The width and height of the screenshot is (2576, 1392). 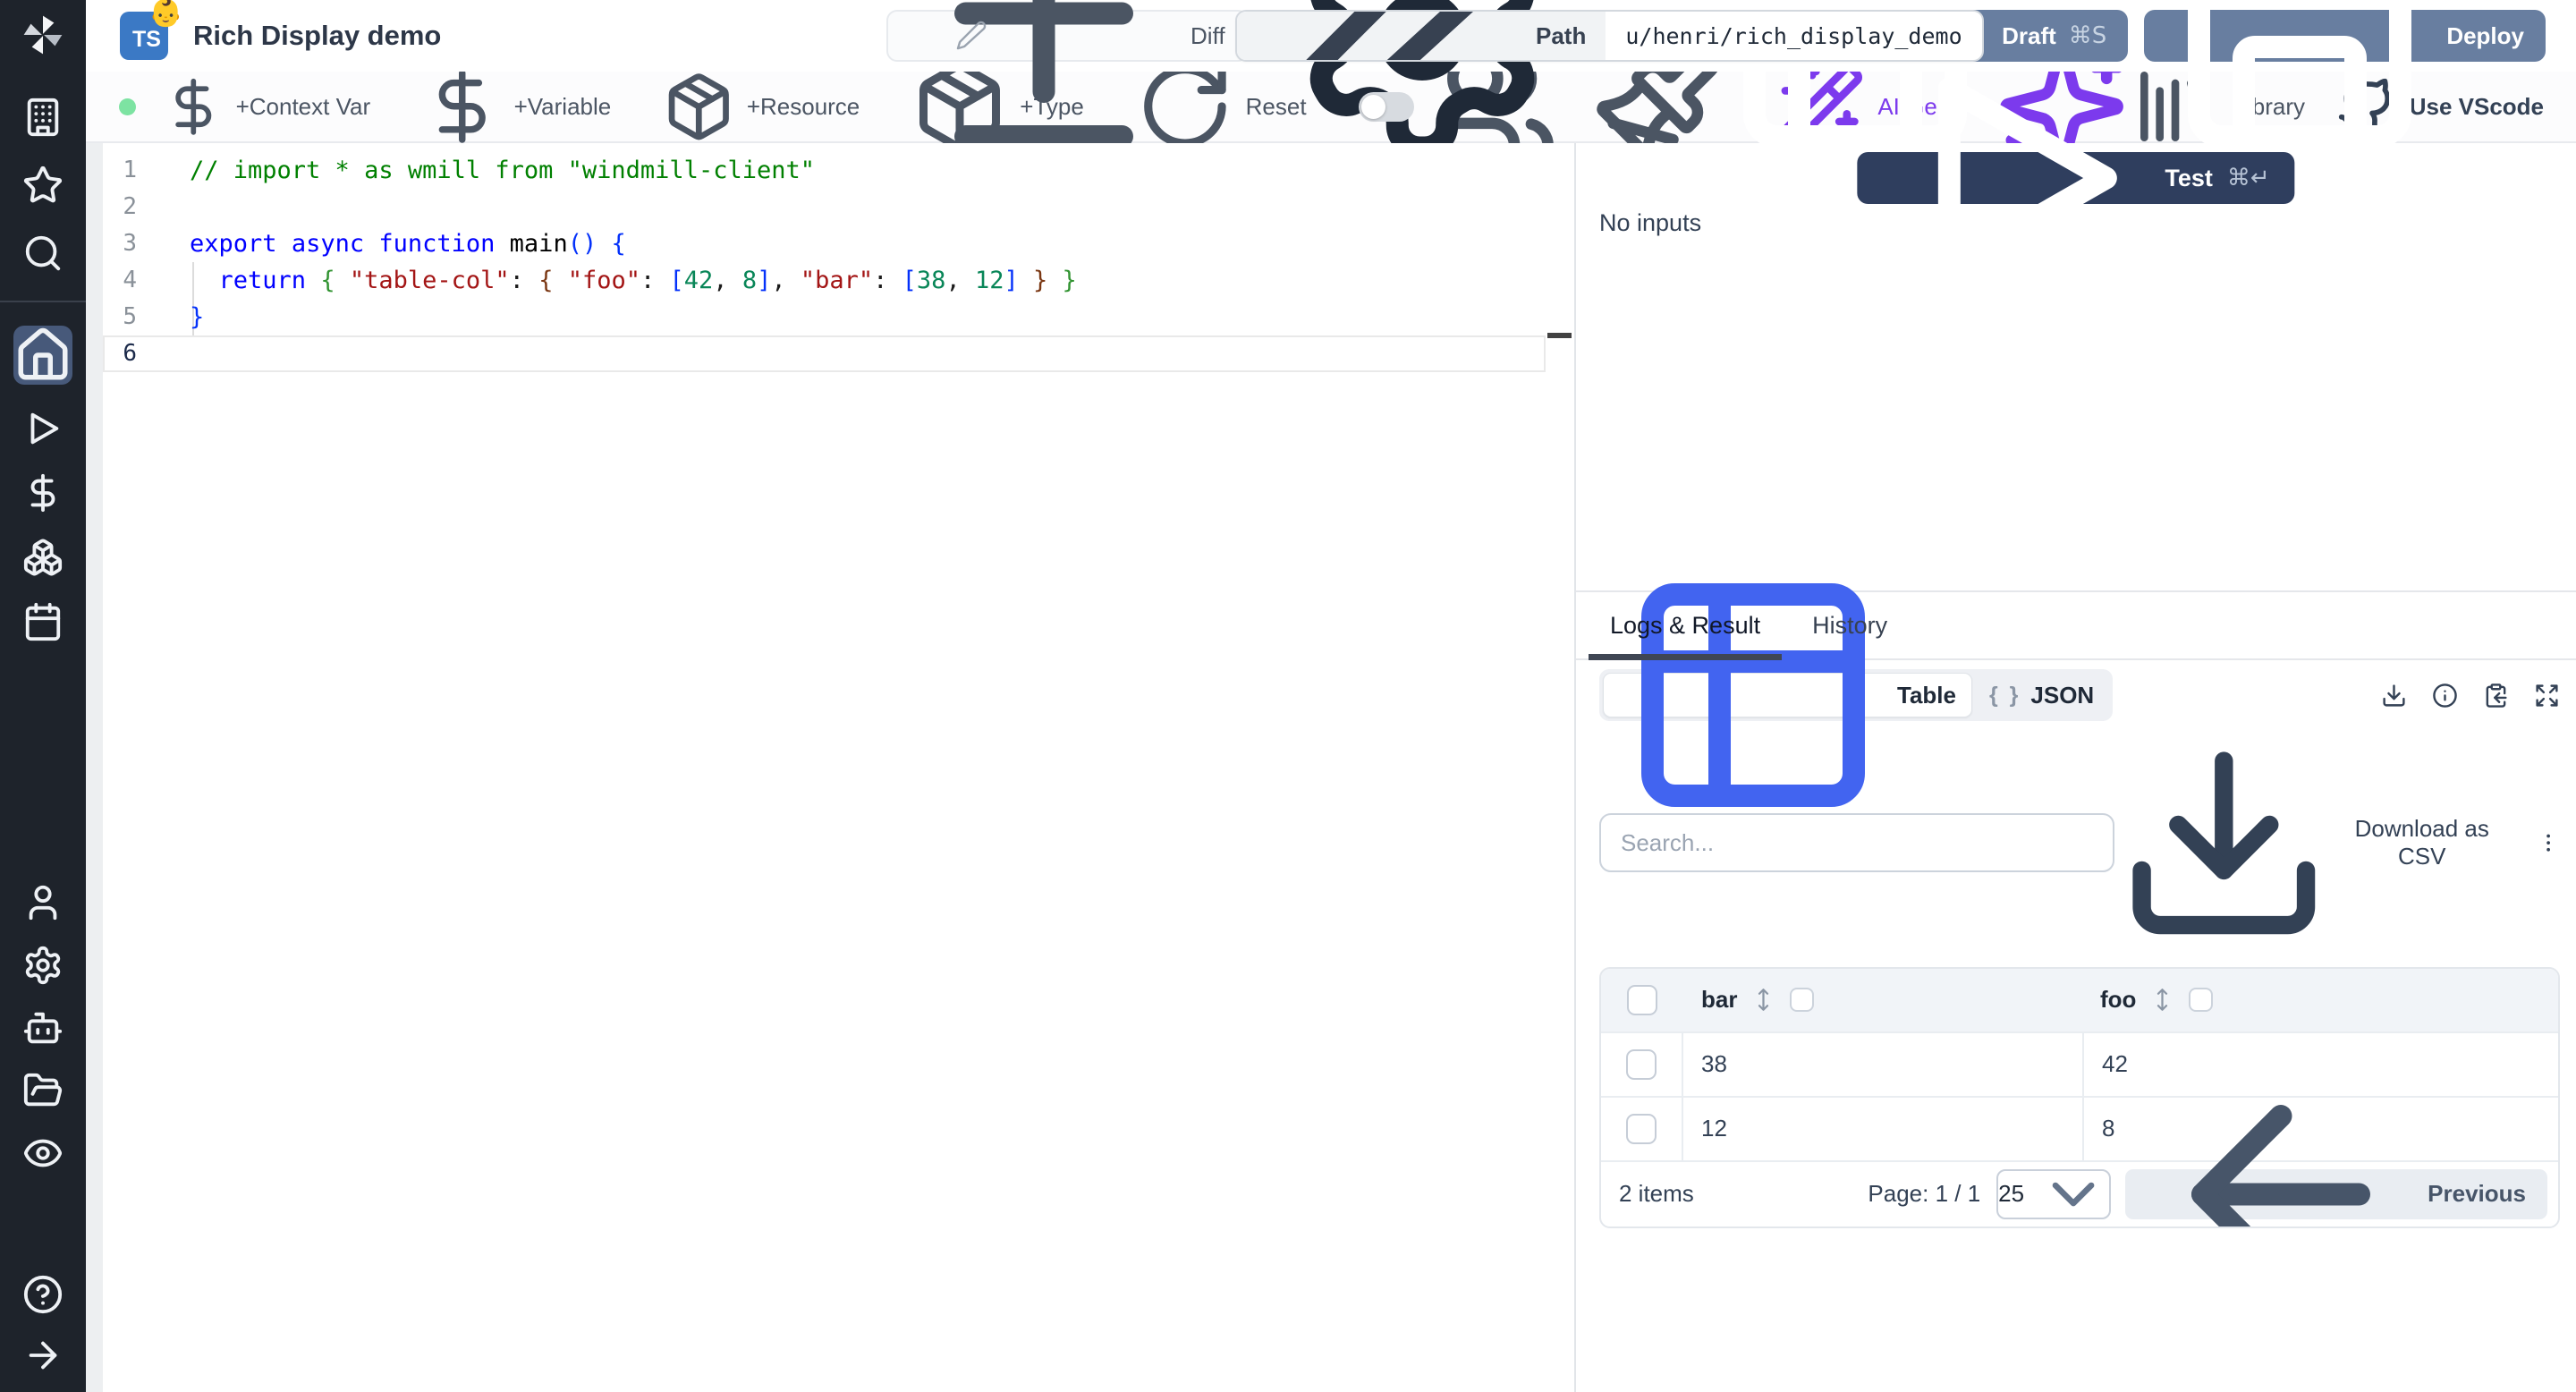 I want to click on dollar-sign-icon, so click(x=43, y=493).